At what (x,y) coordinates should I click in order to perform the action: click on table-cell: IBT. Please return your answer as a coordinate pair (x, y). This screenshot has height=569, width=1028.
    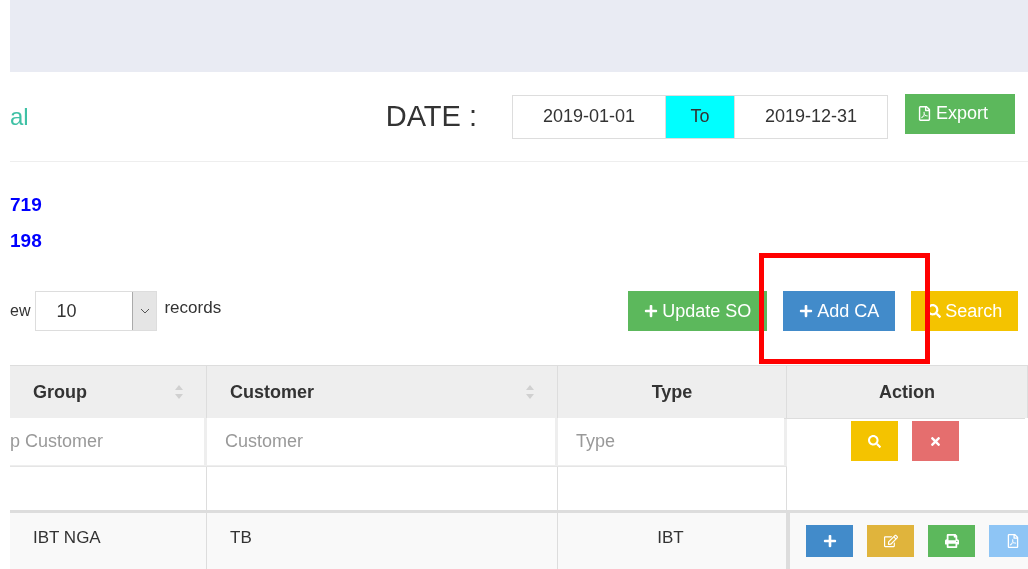
    Looking at the image, I should click on (670, 537).